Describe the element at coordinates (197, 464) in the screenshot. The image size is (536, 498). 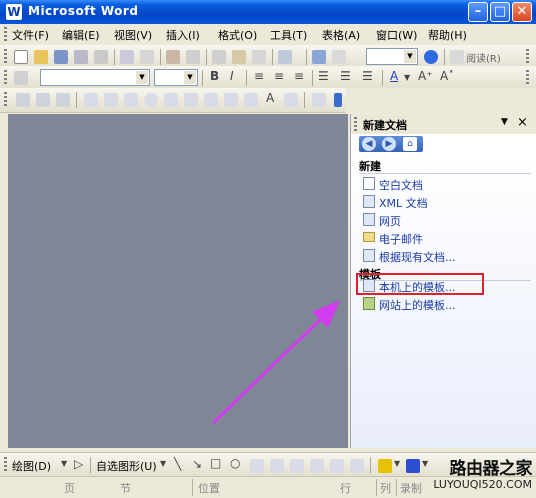
I see `arrow-tool-icon: ↘` at that location.